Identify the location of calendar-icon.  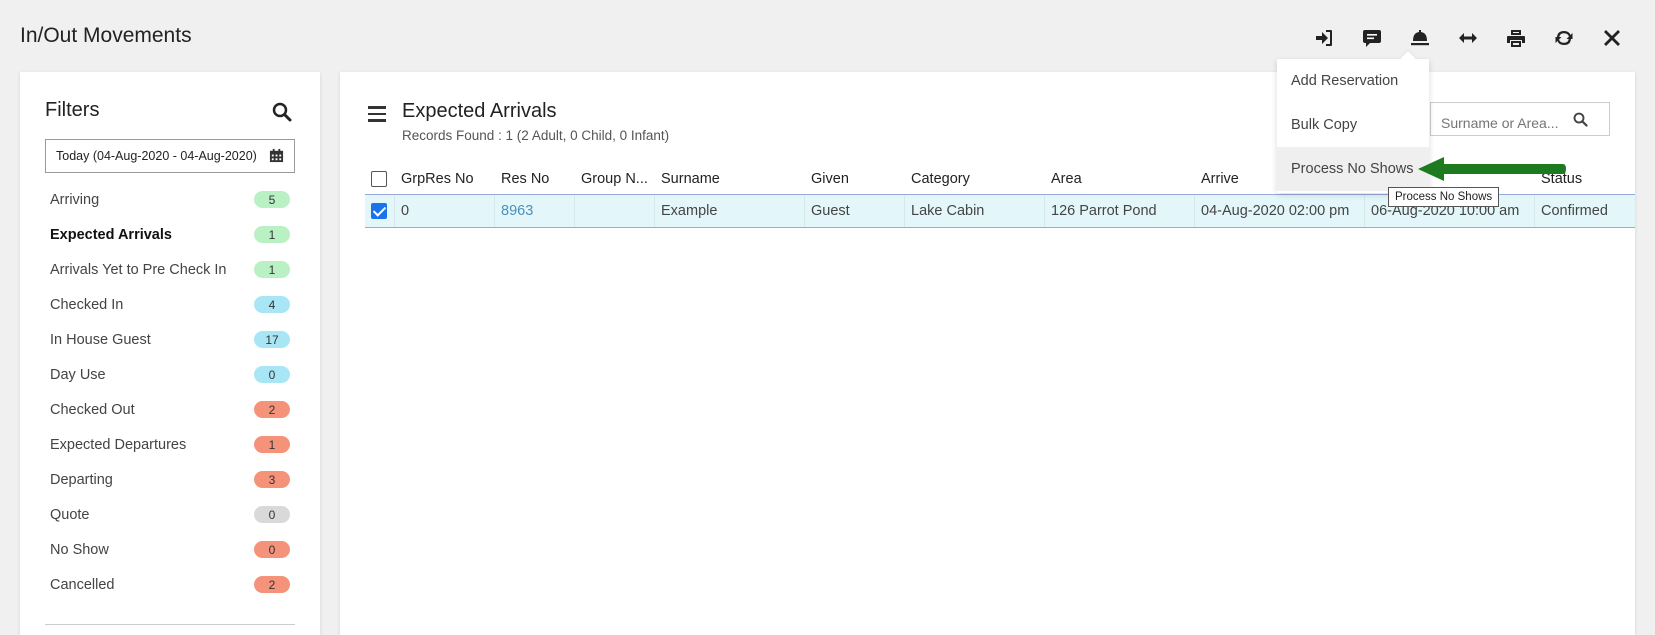
(276, 155).